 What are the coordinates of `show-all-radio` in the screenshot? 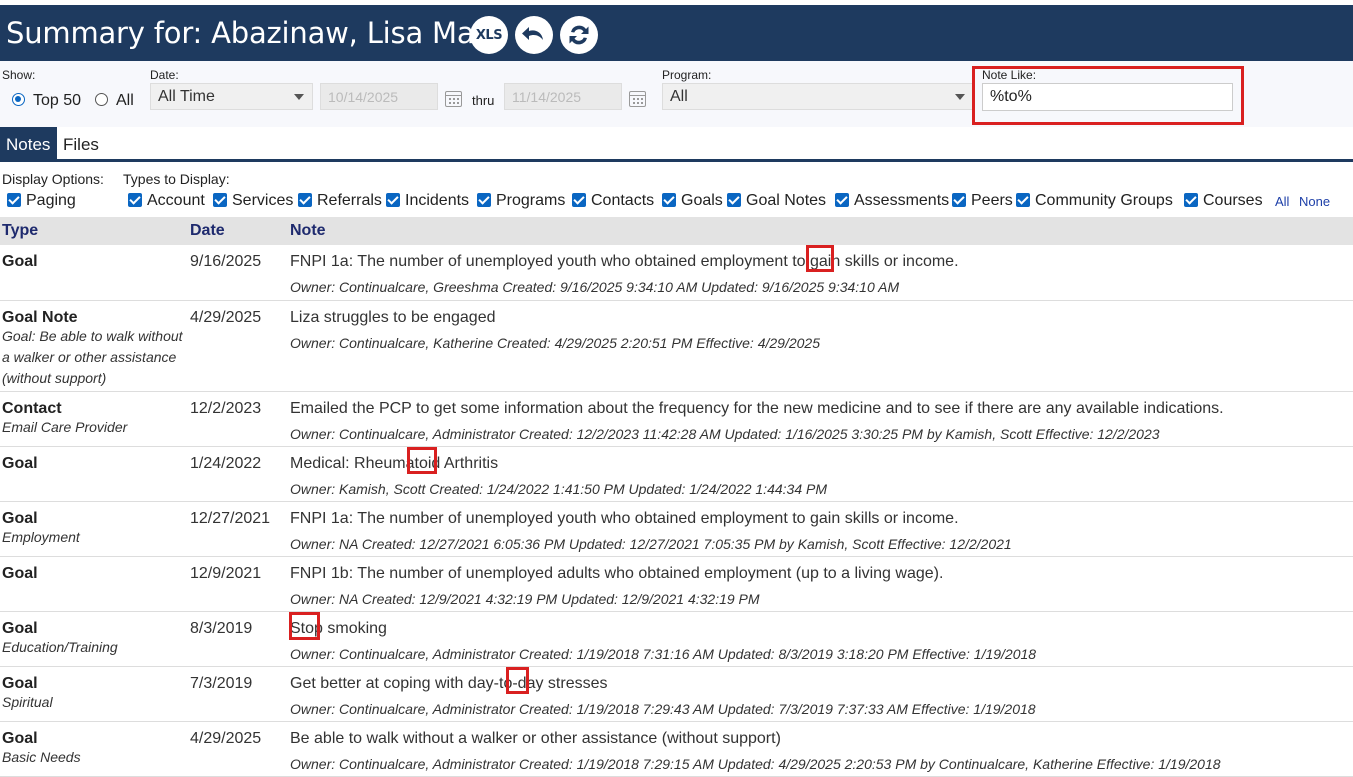 It's located at (101, 99).